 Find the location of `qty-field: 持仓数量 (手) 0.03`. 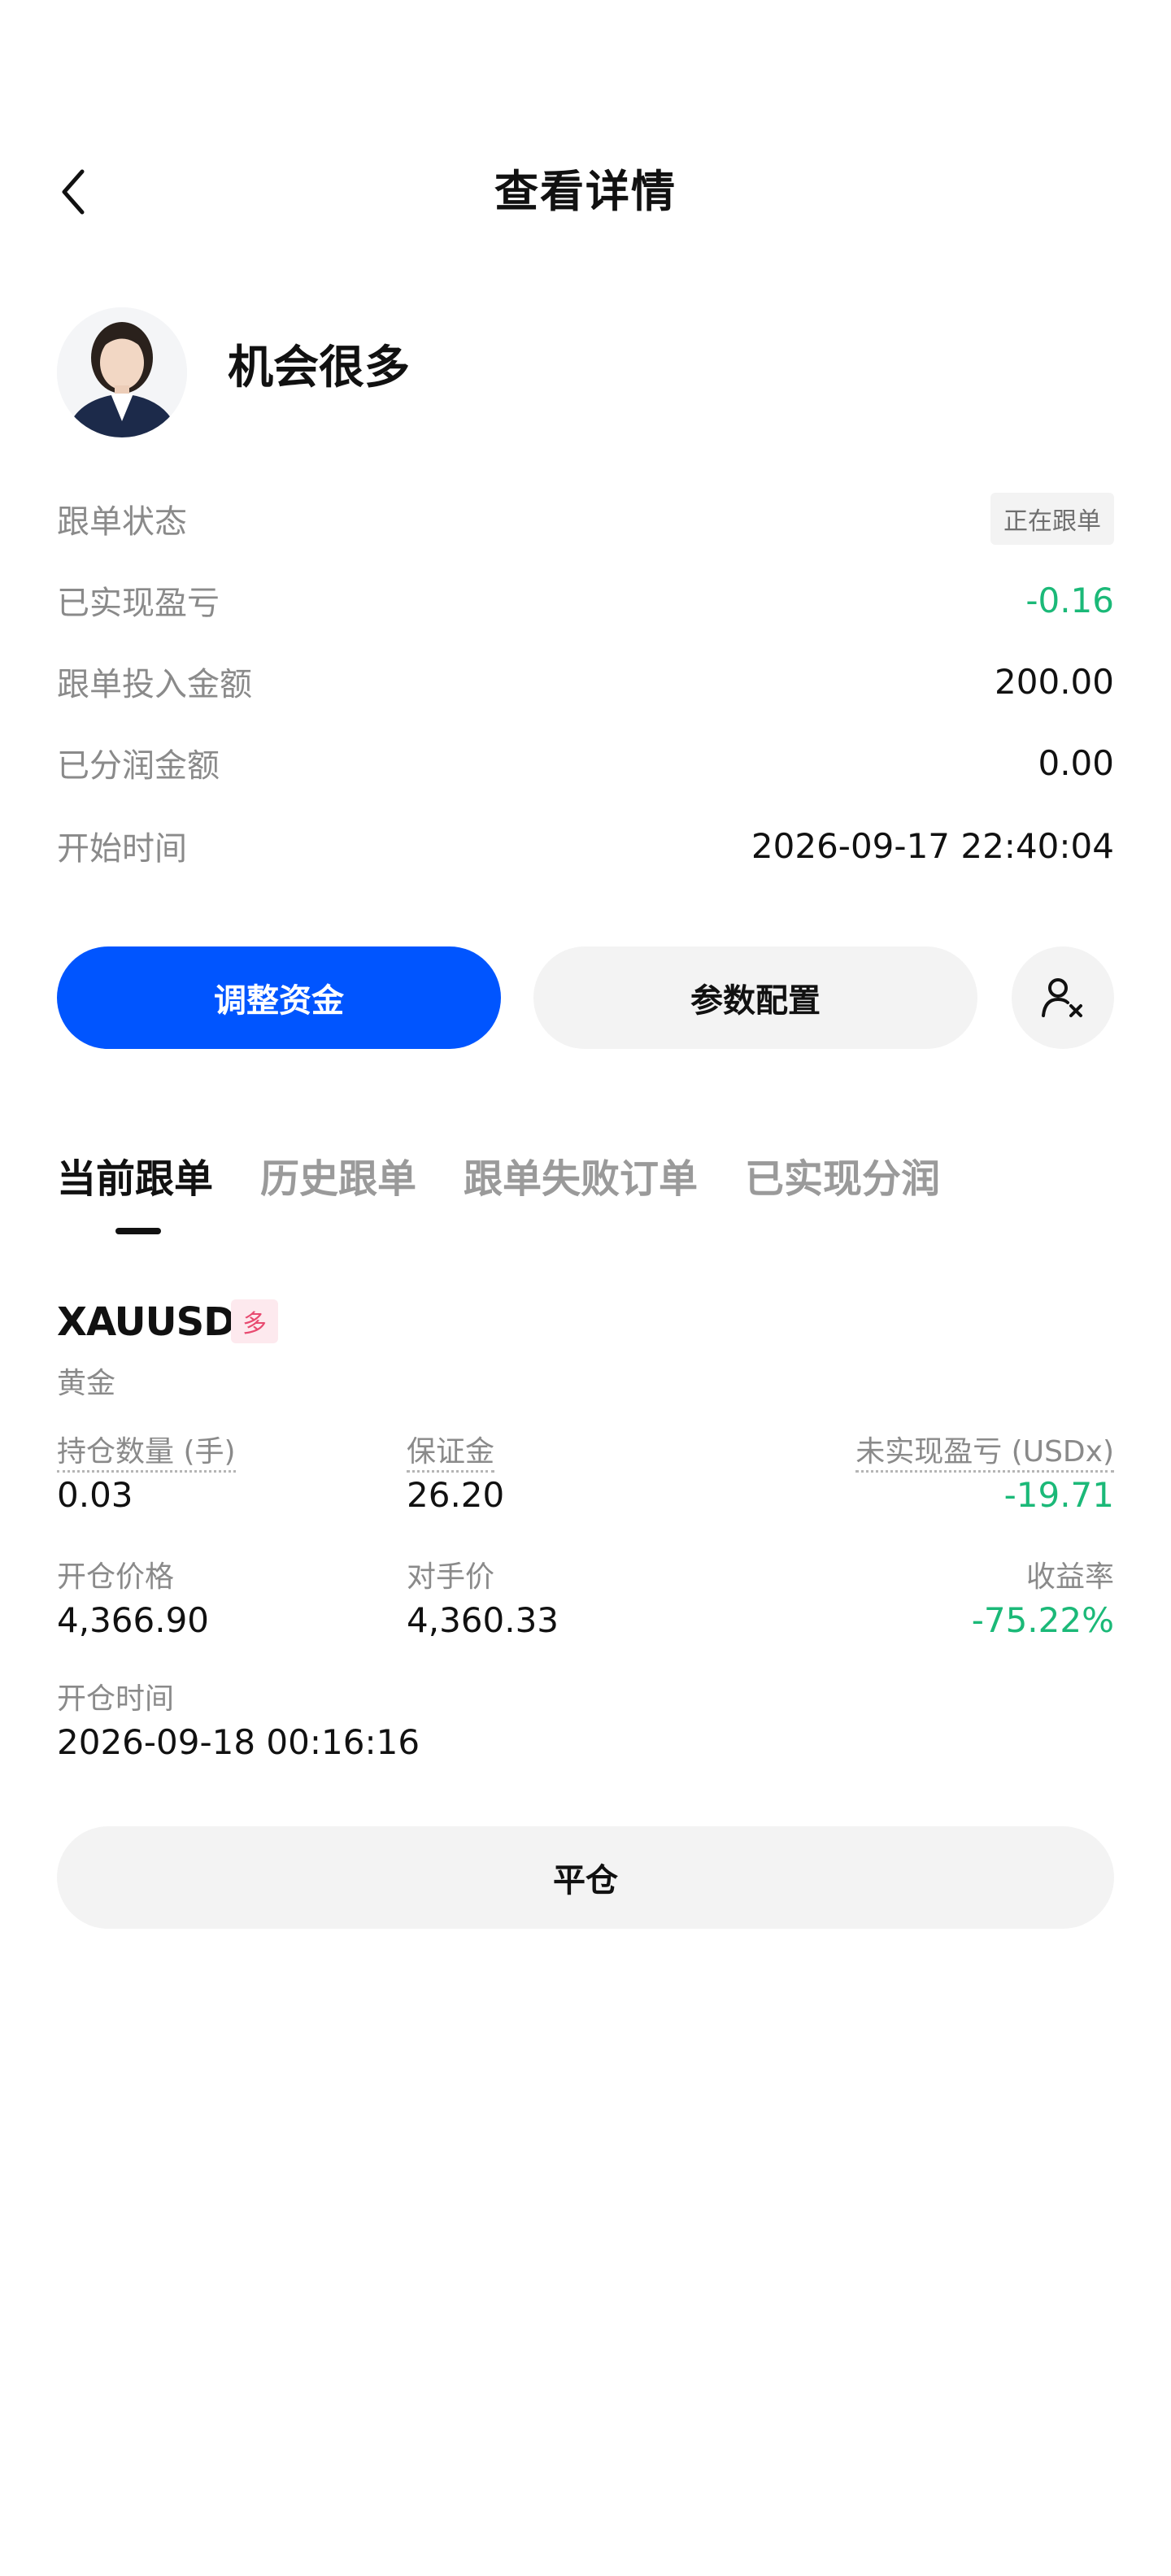

qty-field: 持仓数量 (手) 0.03 is located at coordinates (147, 1472).